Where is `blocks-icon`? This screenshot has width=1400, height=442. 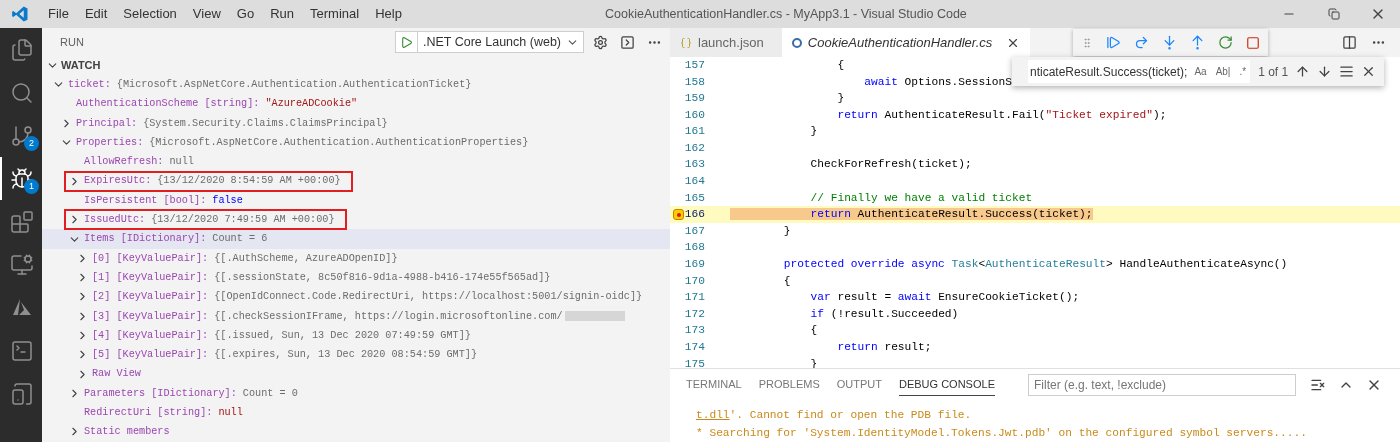
blocks-icon is located at coordinates (22, 221).